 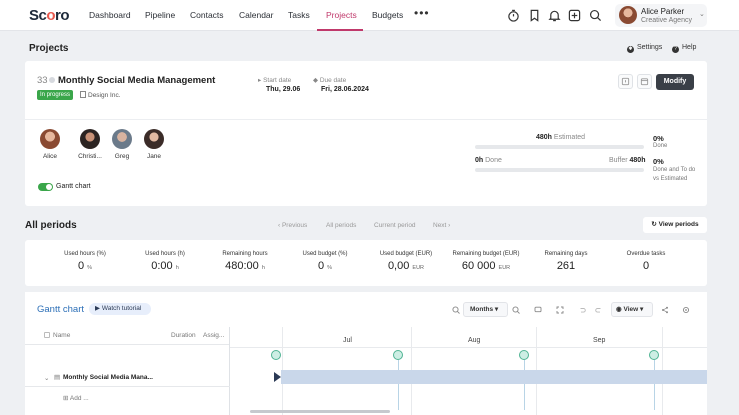 I want to click on help-label: Help, so click(x=689, y=47).